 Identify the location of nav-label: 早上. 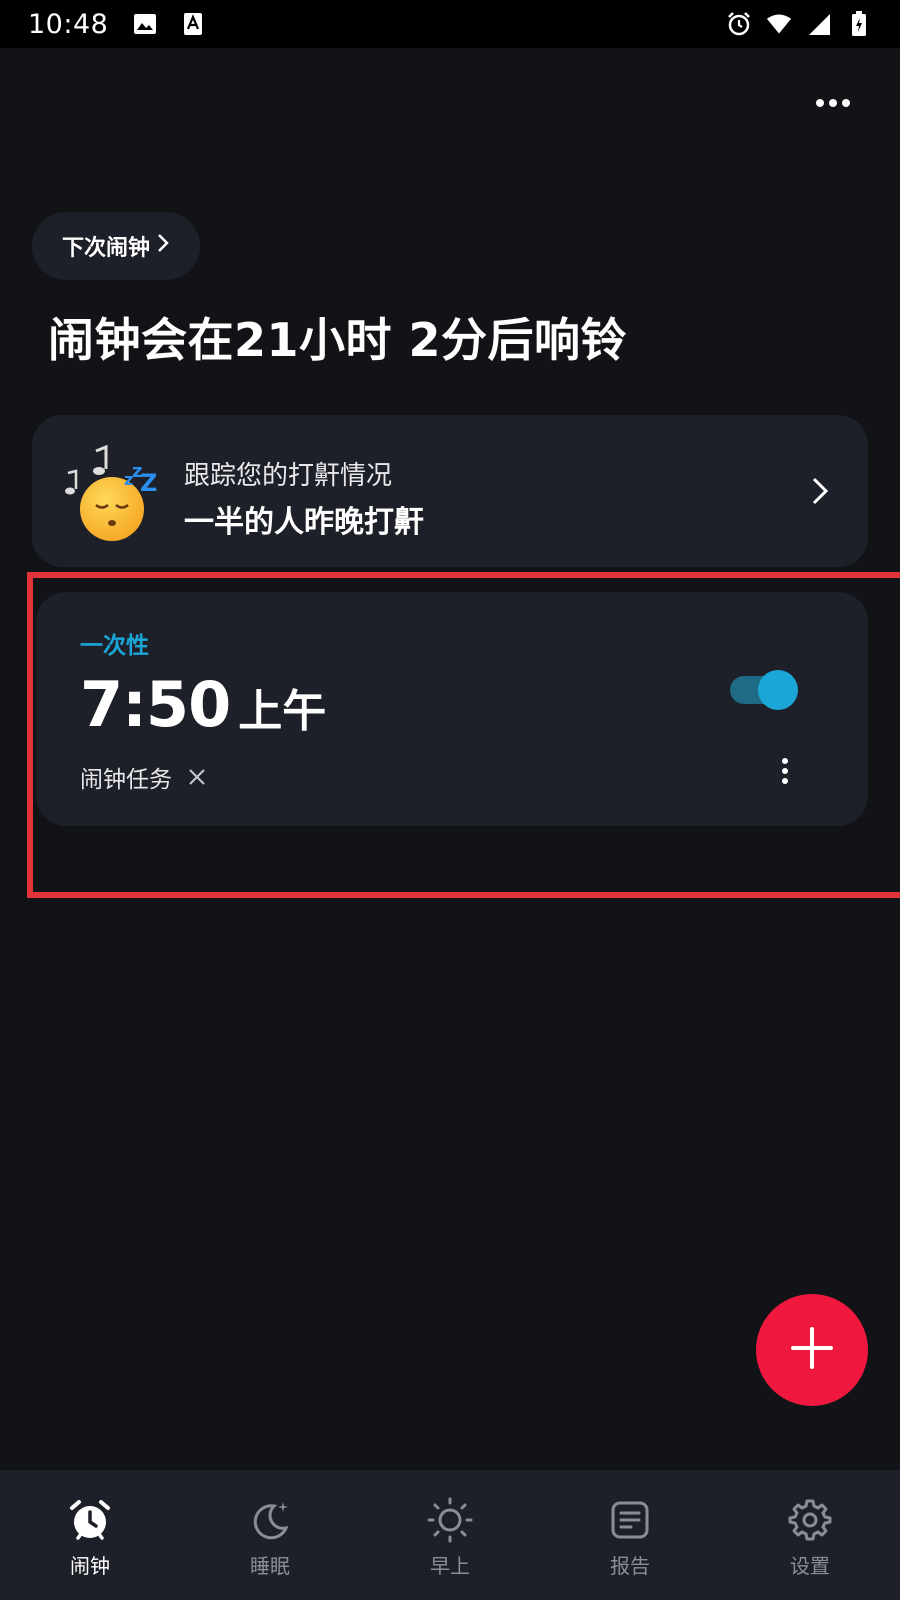
(450, 1566).